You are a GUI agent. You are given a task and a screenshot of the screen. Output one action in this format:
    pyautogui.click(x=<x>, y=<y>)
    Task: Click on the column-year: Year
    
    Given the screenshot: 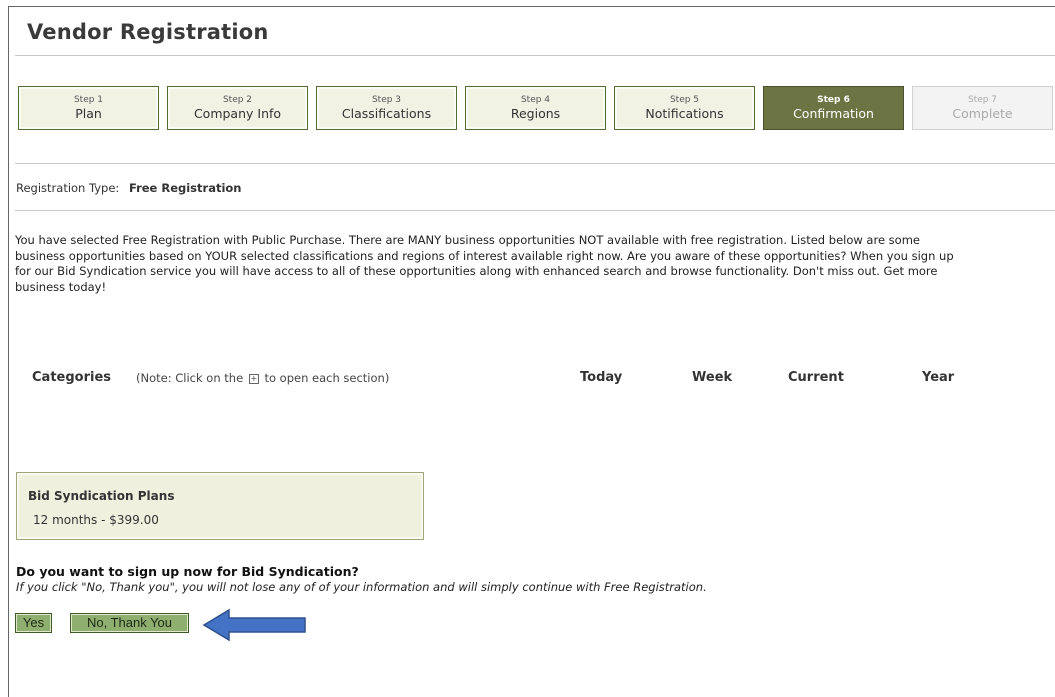 What is the action you would take?
    pyautogui.click(x=938, y=377)
    